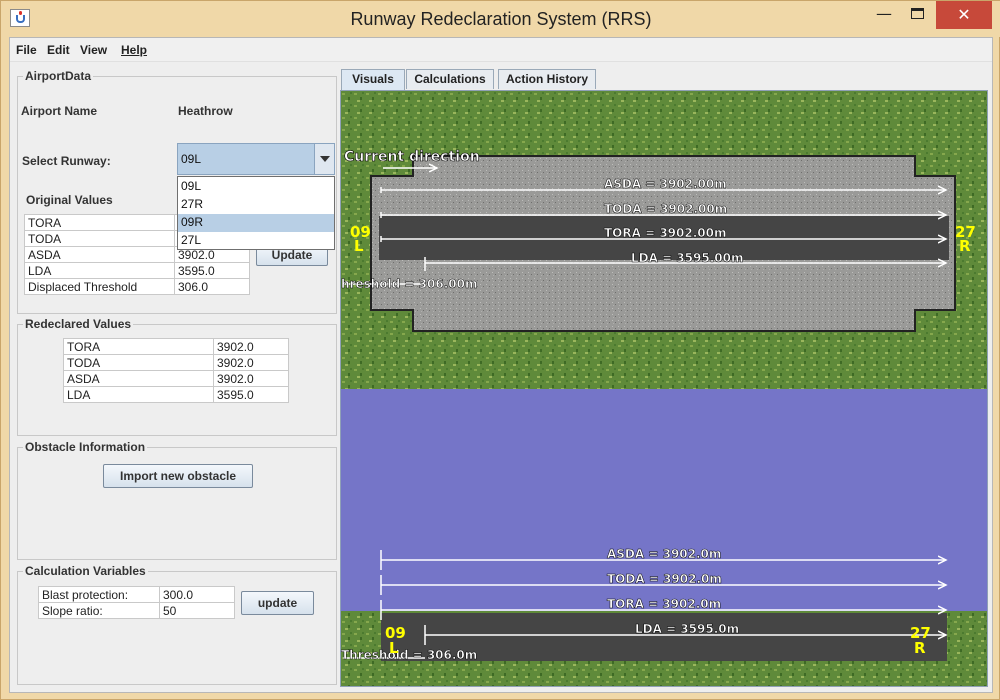 This screenshot has width=1000, height=700. I want to click on calc-vars-title: Calculation Variables, so click(85, 571).